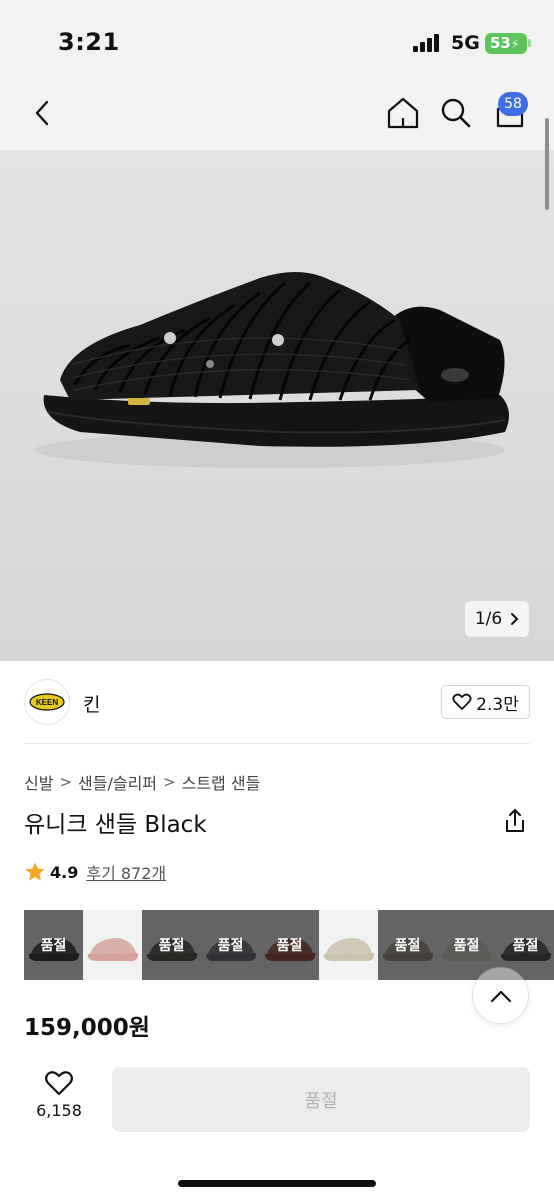 The image size is (554, 1200). I want to click on sold-out-button: 품절, so click(321, 1099).